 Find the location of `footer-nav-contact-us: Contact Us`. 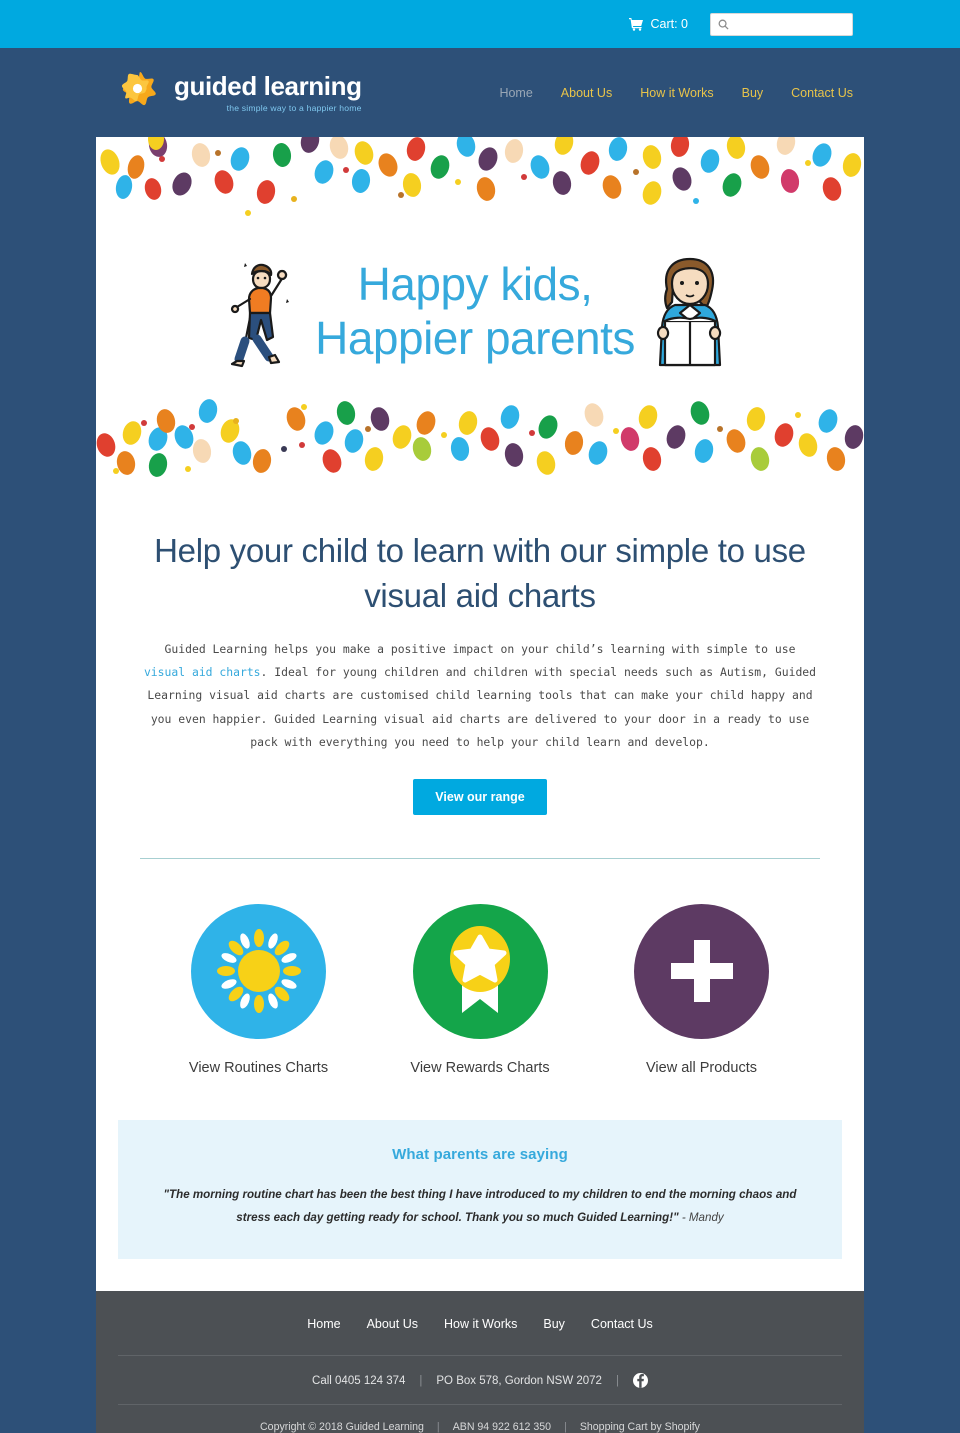

footer-nav-contact-us: Contact Us is located at coordinates (622, 1324).